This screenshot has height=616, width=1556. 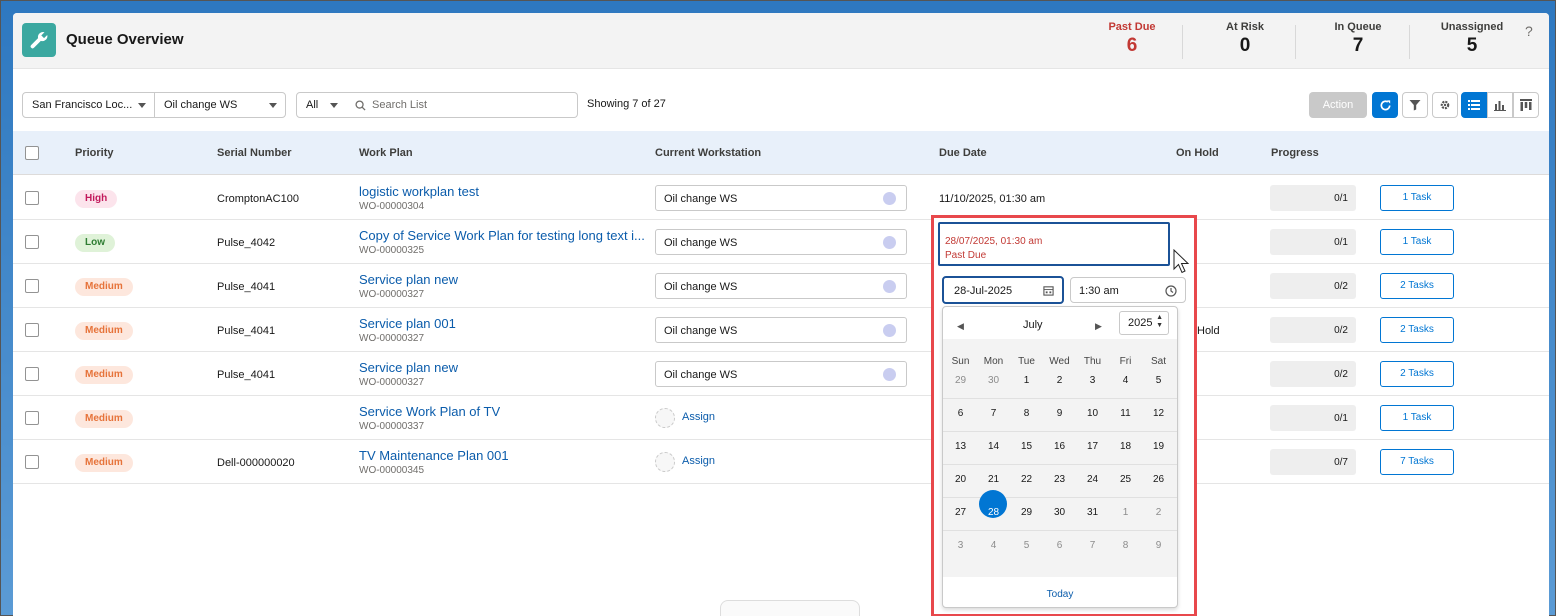 I want to click on chart-view-button, so click(x=1500, y=105).